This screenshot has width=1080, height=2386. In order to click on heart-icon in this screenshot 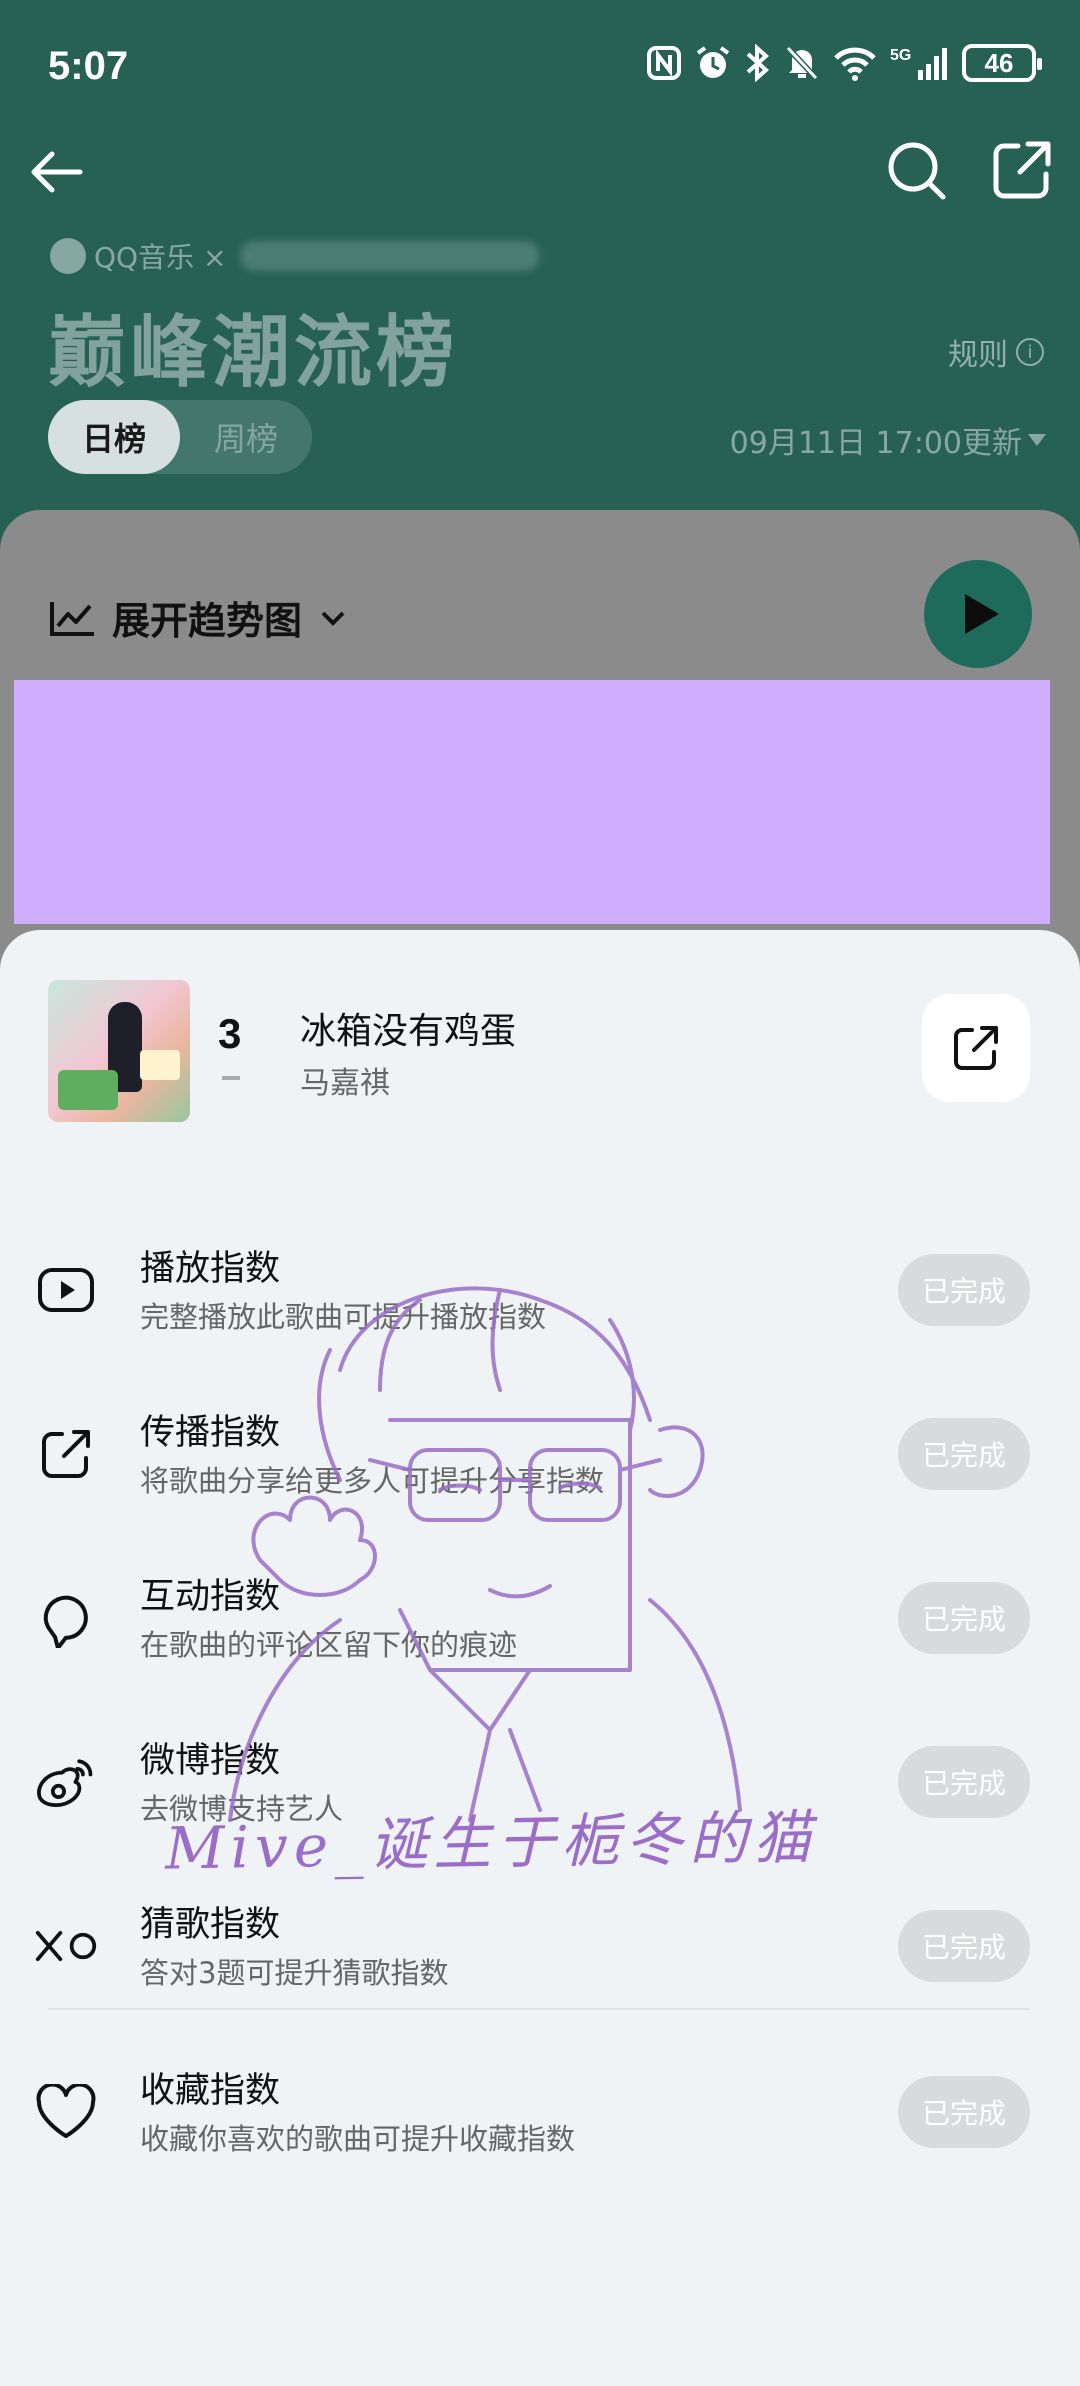, I will do `click(66, 2111)`.